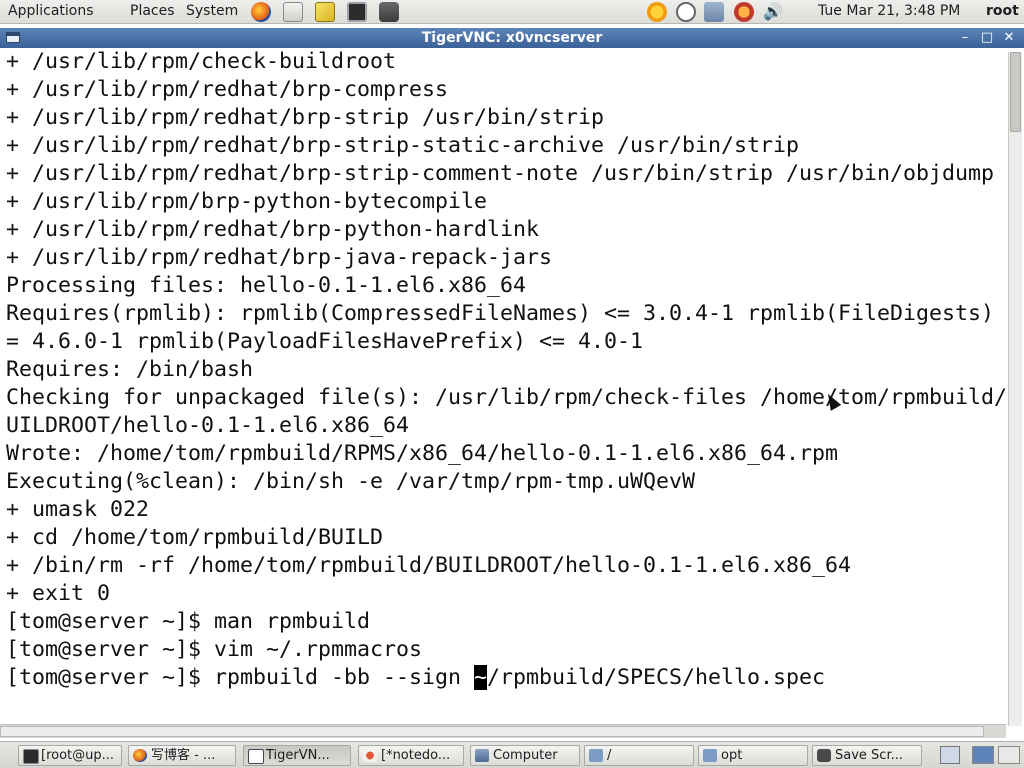 The image size is (1024, 768). What do you see at coordinates (1002, 11) in the screenshot?
I see `user-menu: root` at bounding box center [1002, 11].